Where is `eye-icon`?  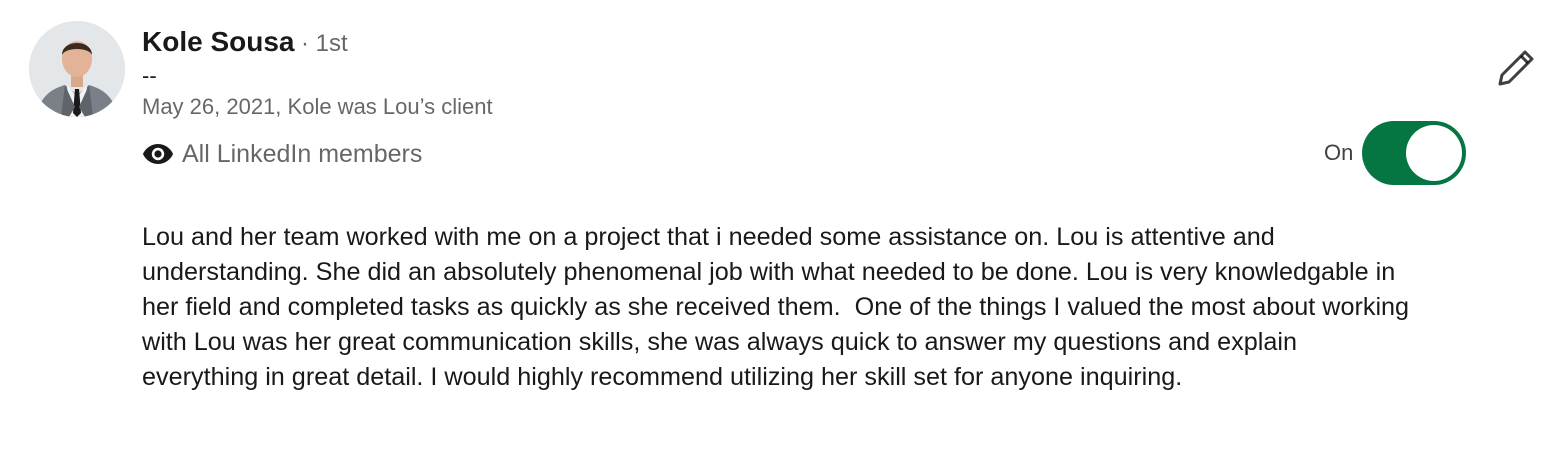 eye-icon is located at coordinates (158, 154).